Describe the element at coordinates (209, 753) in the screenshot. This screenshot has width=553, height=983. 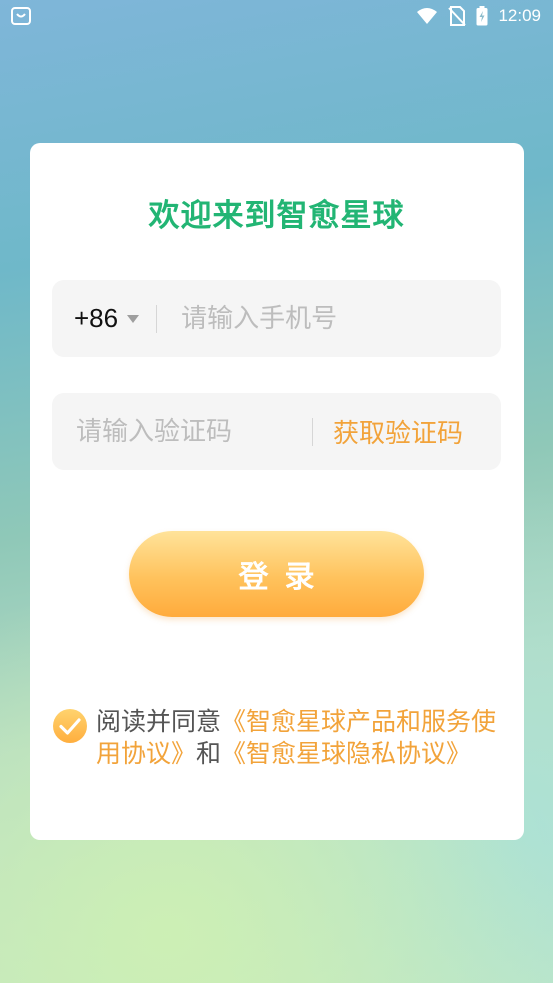
I see `agreement-conjunction: 和` at that location.